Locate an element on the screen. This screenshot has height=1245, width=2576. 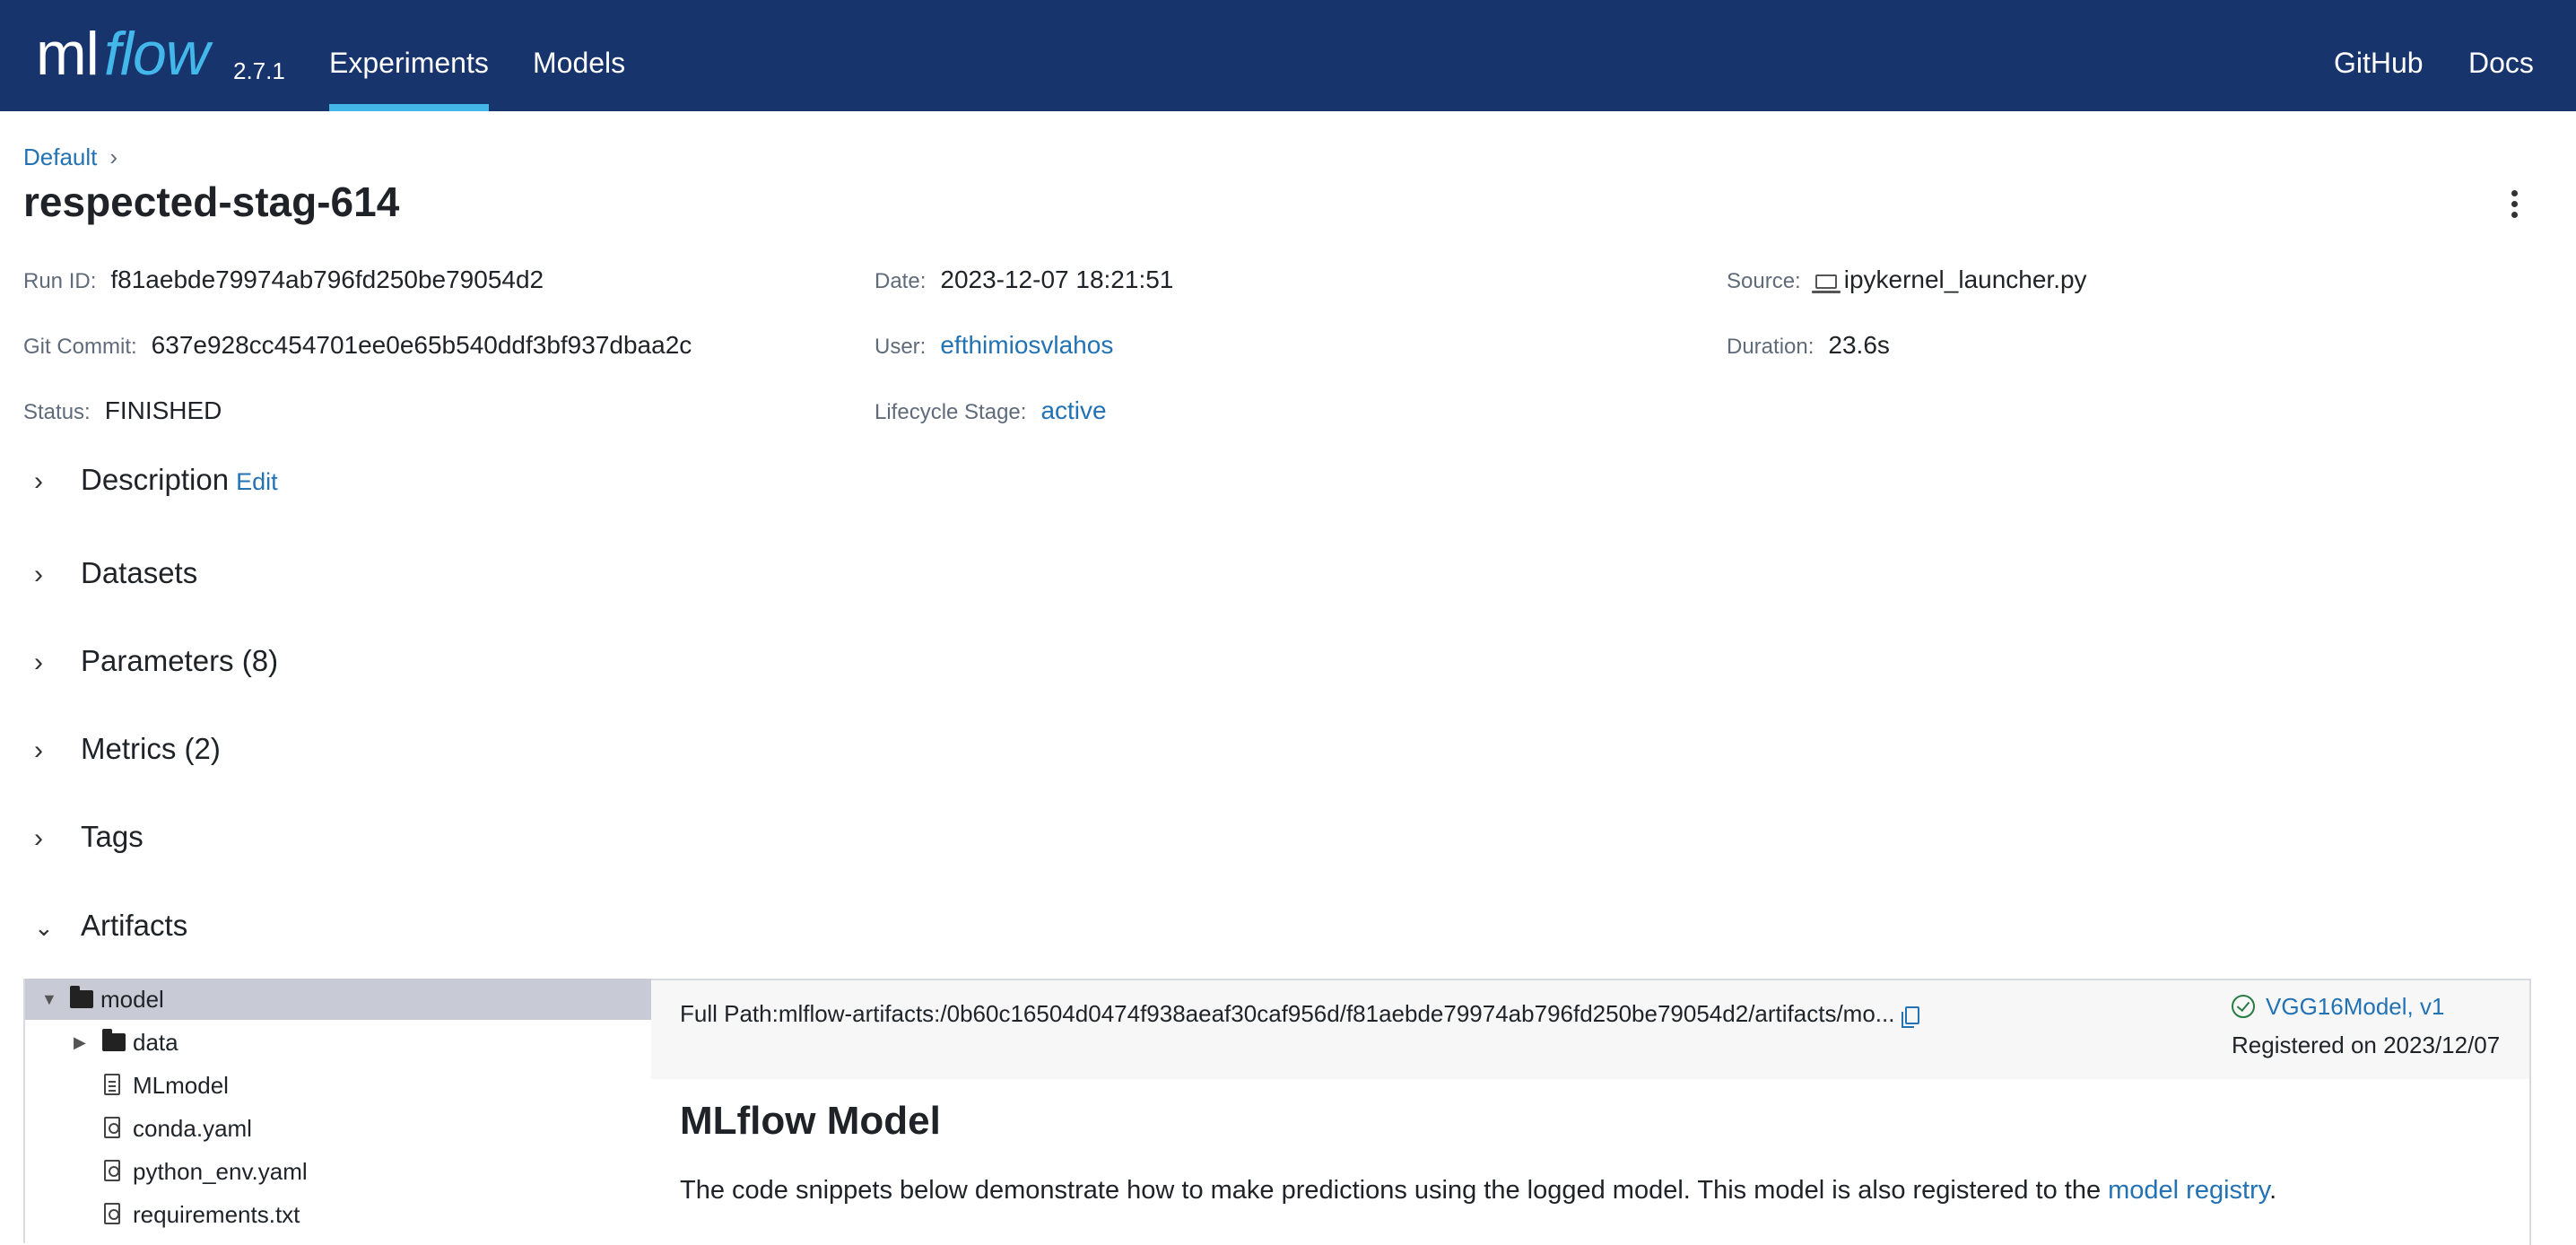
date-field: Date: 2023-12-07 18:21:51 is located at coordinates (1024, 280).